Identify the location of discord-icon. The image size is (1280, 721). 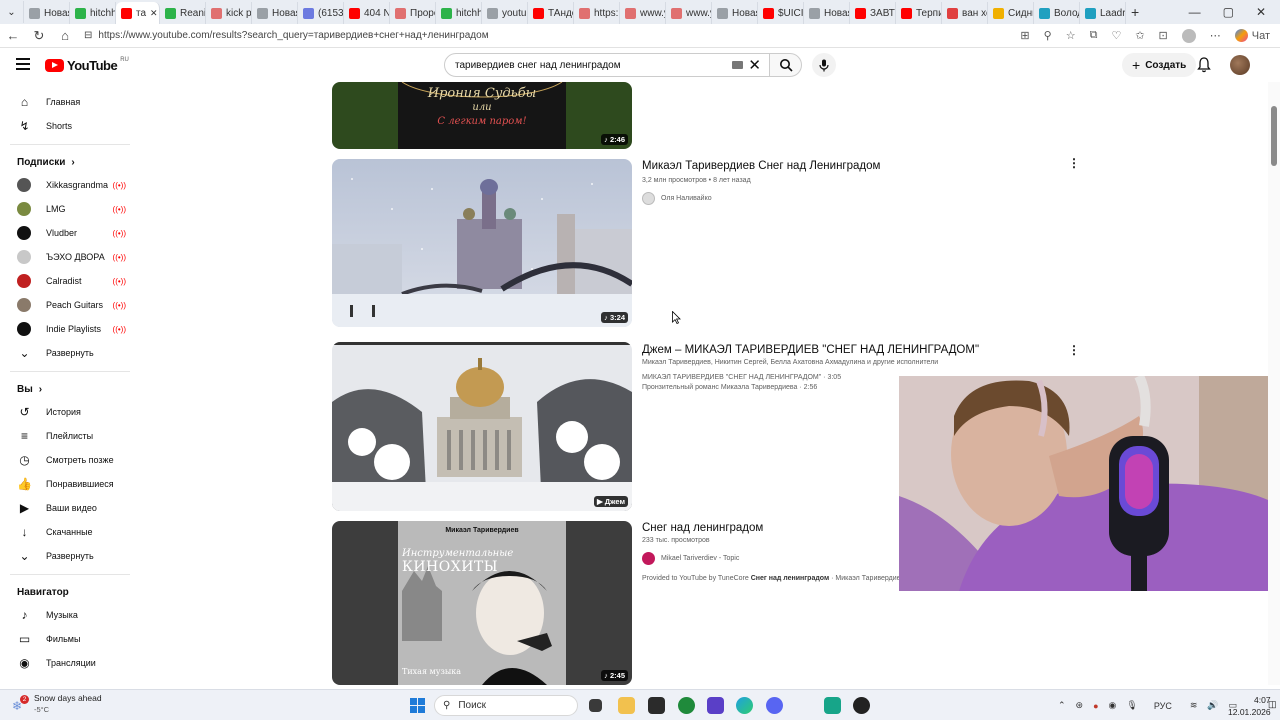
(774, 705).